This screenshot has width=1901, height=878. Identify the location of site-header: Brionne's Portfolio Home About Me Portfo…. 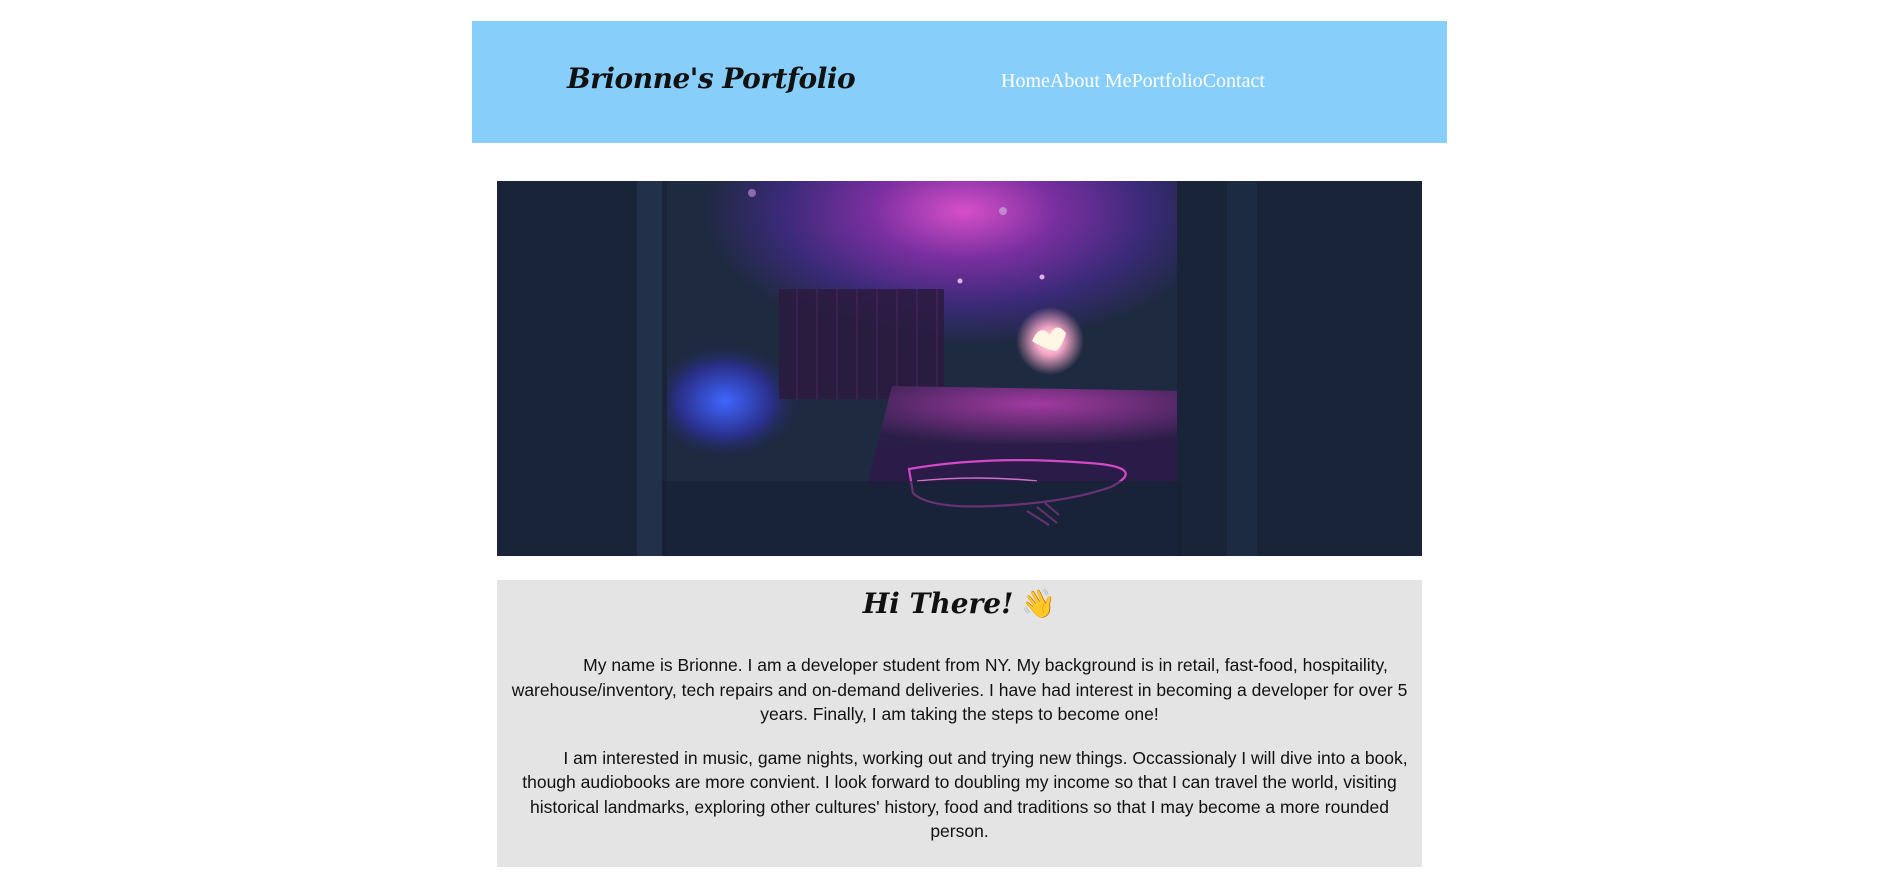
(959, 82).